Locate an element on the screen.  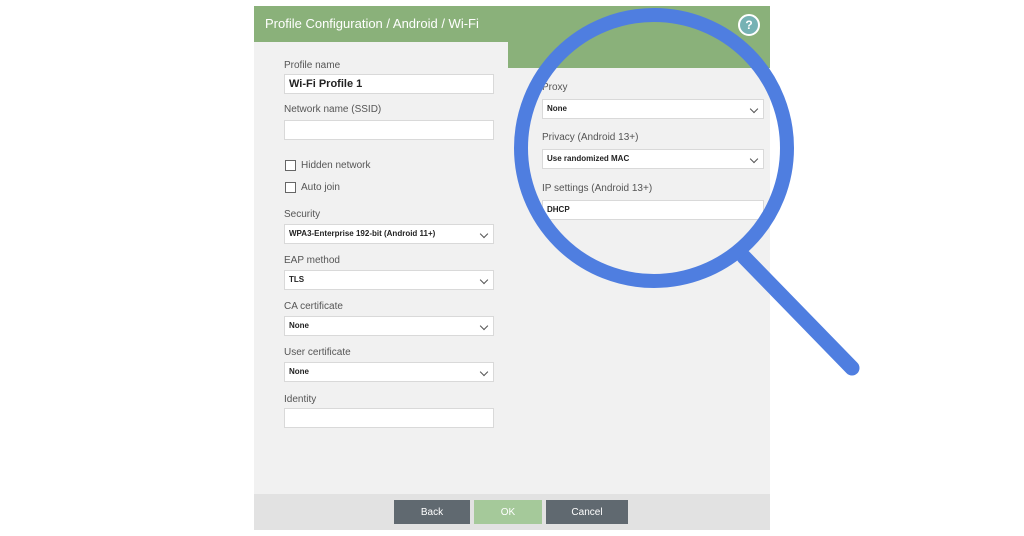
proxy-label: Proxy is located at coordinates (555, 87).